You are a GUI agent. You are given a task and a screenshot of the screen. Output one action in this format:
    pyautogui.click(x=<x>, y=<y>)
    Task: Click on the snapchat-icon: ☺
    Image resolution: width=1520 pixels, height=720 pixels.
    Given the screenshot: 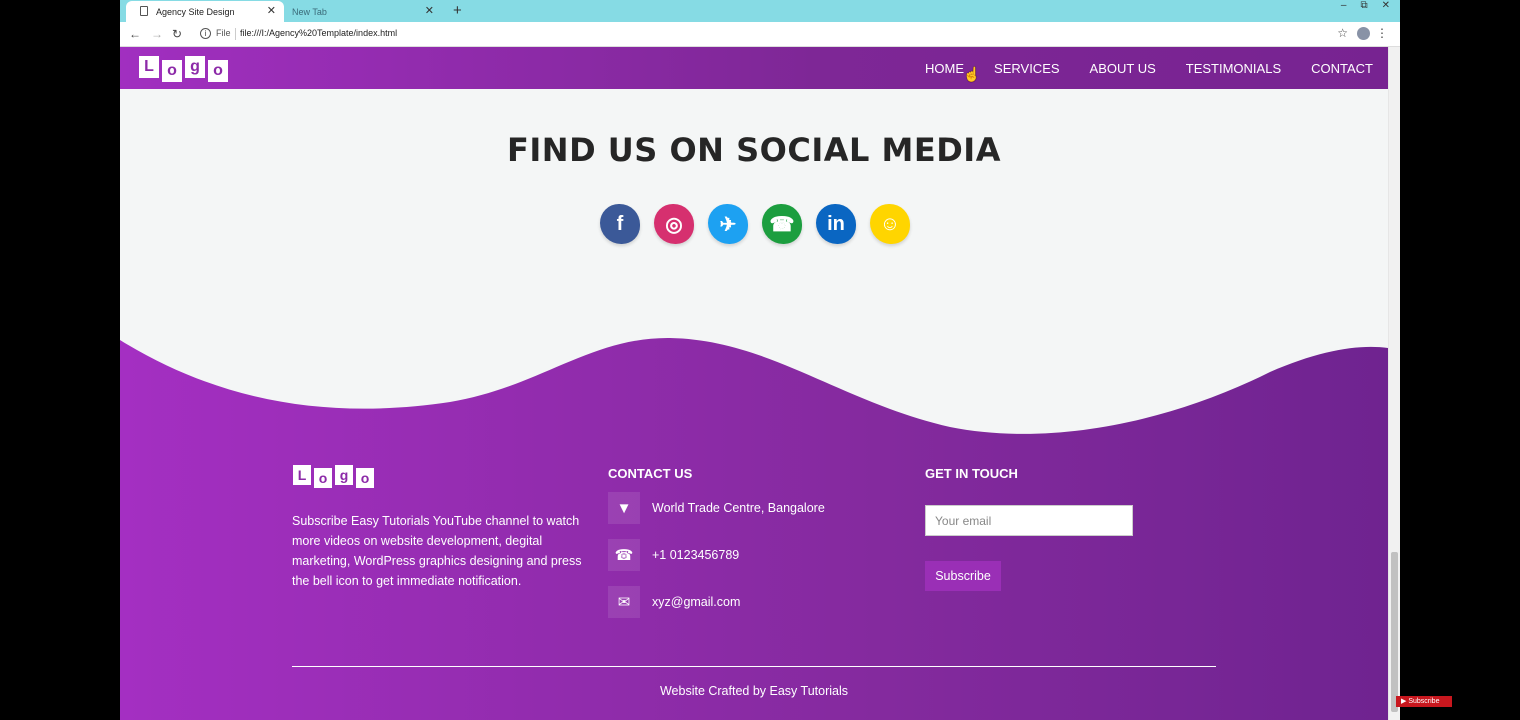 What is the action you would take?
    pyautogui.click(x=890, y=224)
    